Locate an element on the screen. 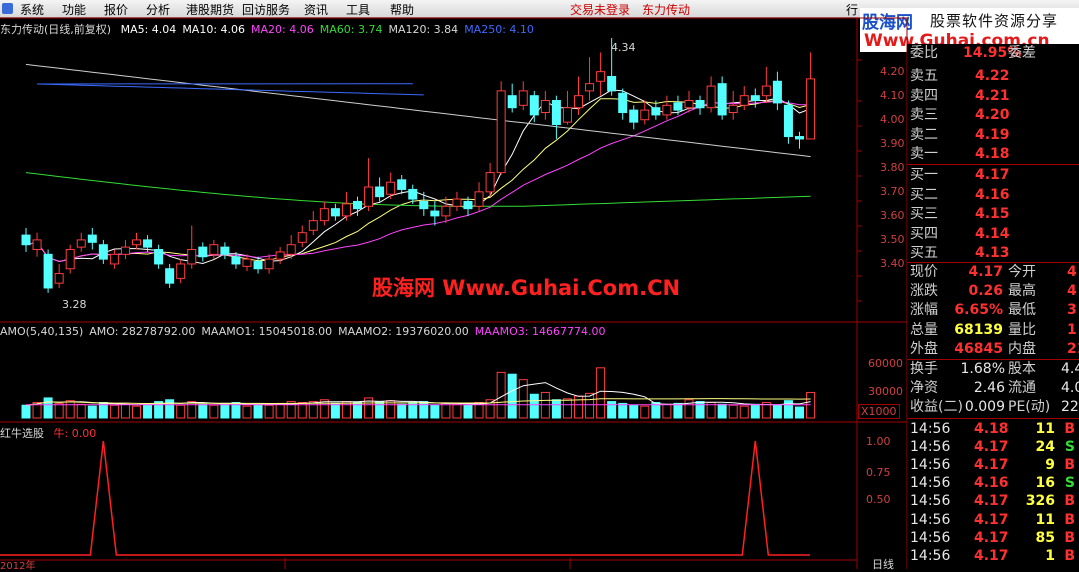  stat2-label: 换手 is located at coordinates (924, 369).